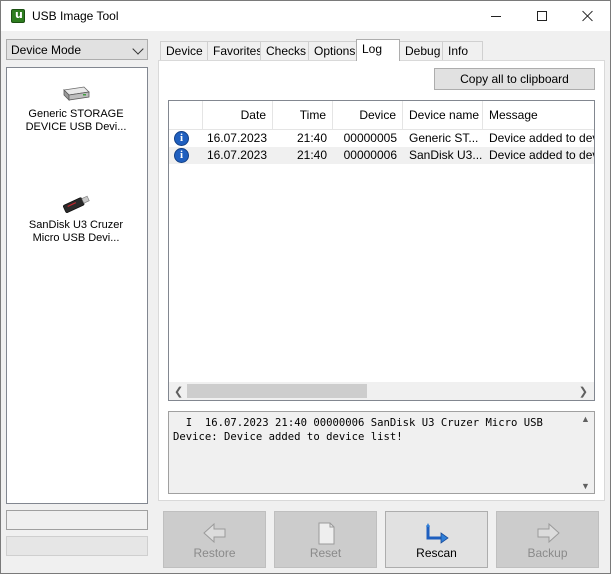 This screenshot has width=611, height=574. Describe the element at coordinates (332, 50) in the screenshot. I see `tab-options: Options` at that location.